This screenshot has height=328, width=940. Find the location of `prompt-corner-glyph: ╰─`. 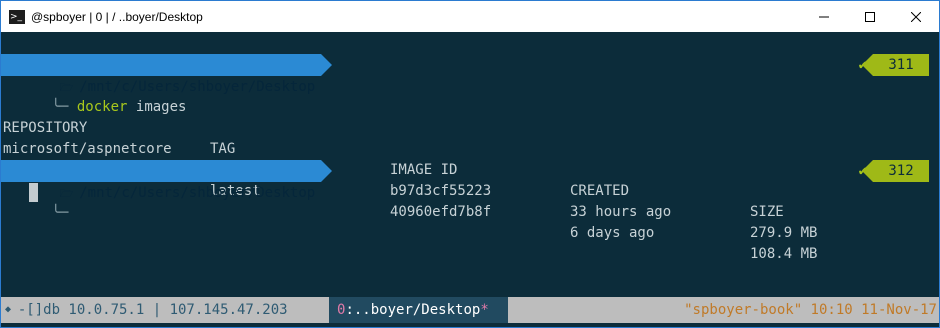

prompt-corner-glyph: ╰─ is located at coordinates (60, 213).